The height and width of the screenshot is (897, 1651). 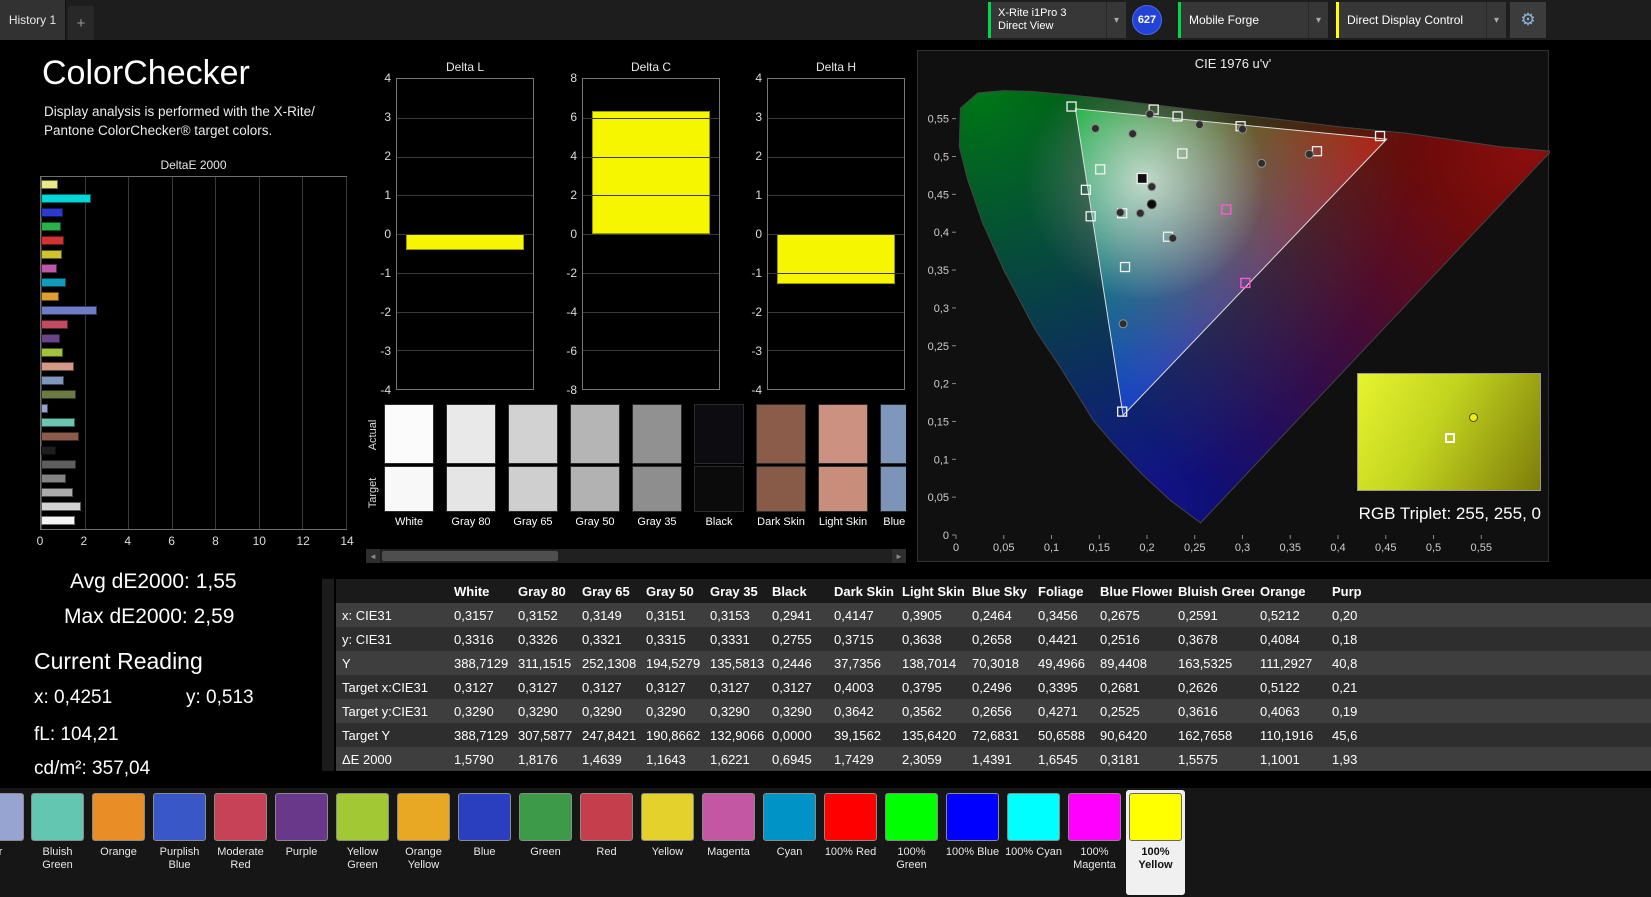 What do you see at coordinates (571, 351) in the screenshot?
I see `axis-tick-label: -6` at bounding box center [571, 351].